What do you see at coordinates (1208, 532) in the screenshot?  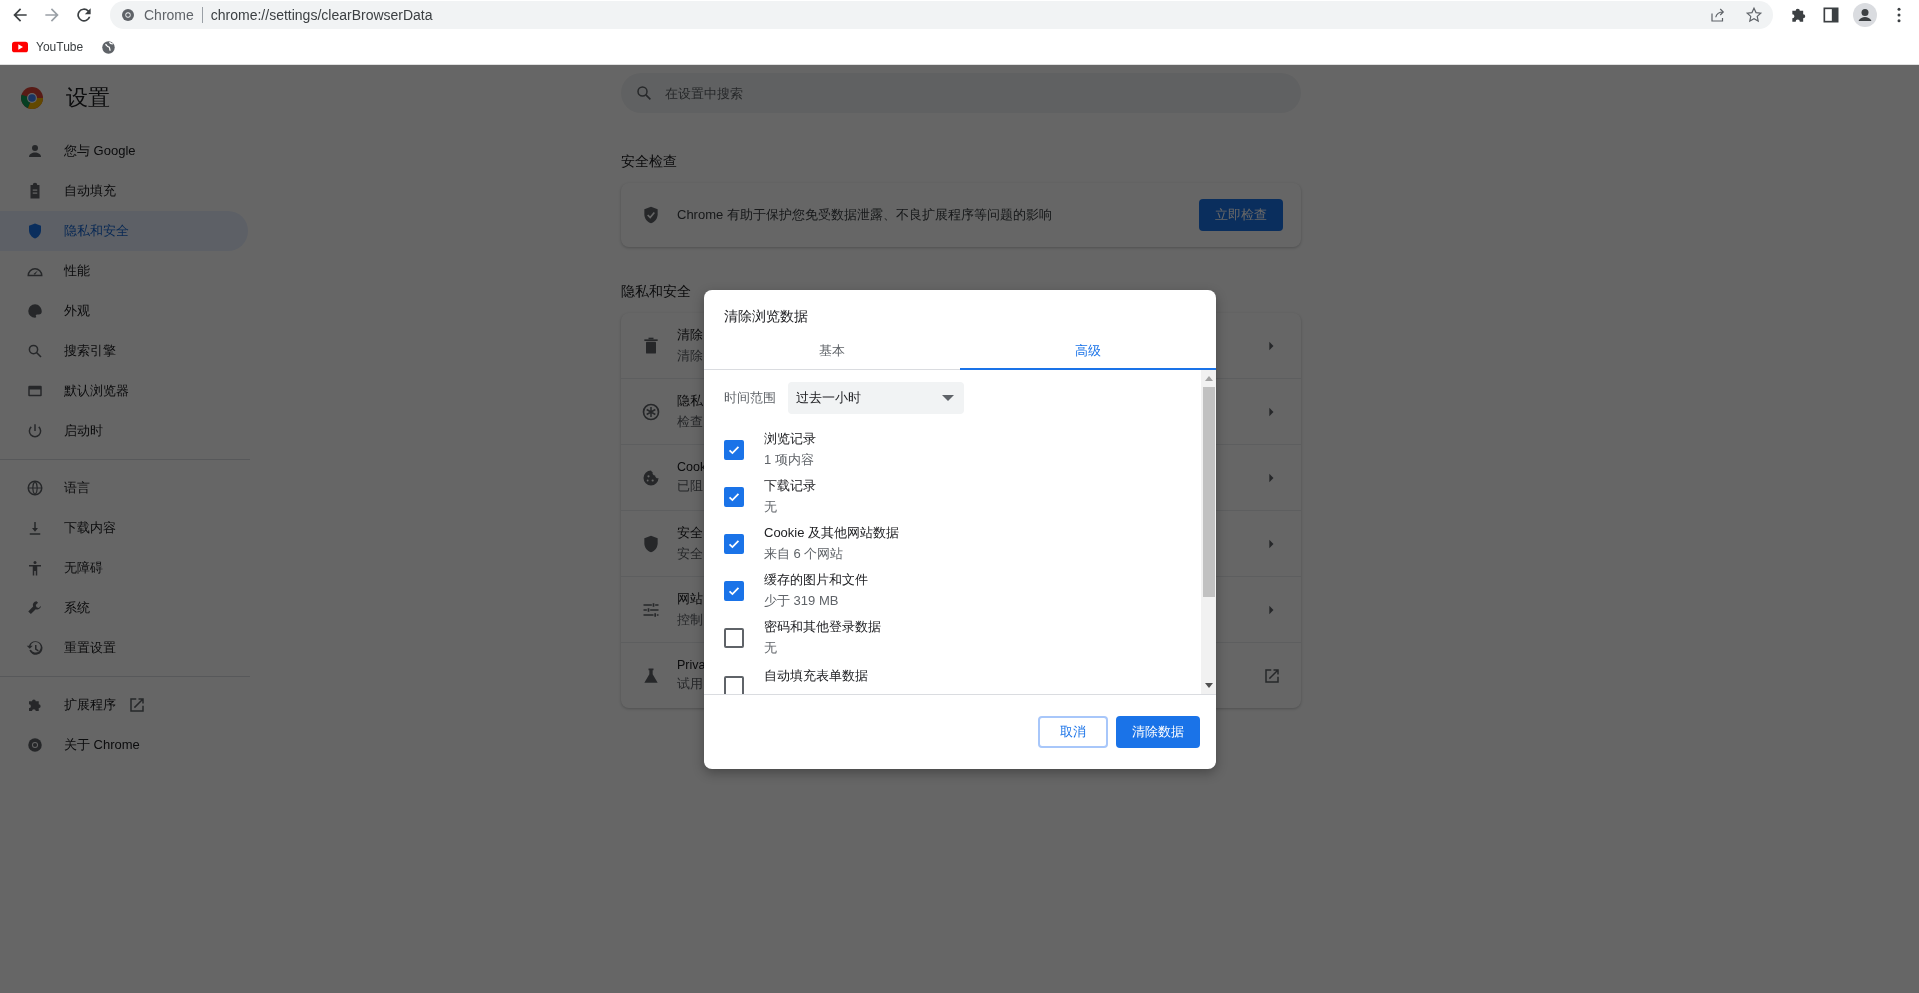 I see `scrollbar` at bounding box center [1208, 532].